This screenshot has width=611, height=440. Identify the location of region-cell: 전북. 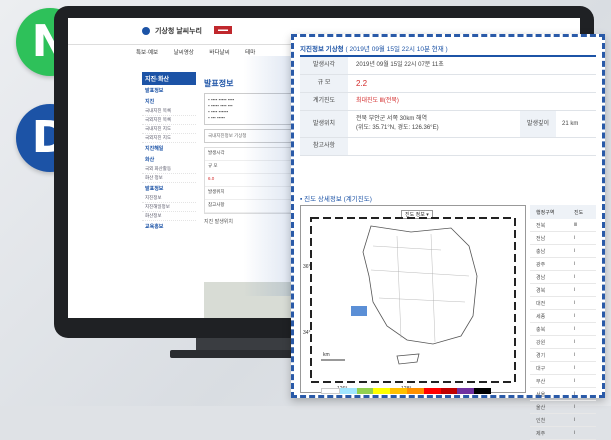
(541, 226).